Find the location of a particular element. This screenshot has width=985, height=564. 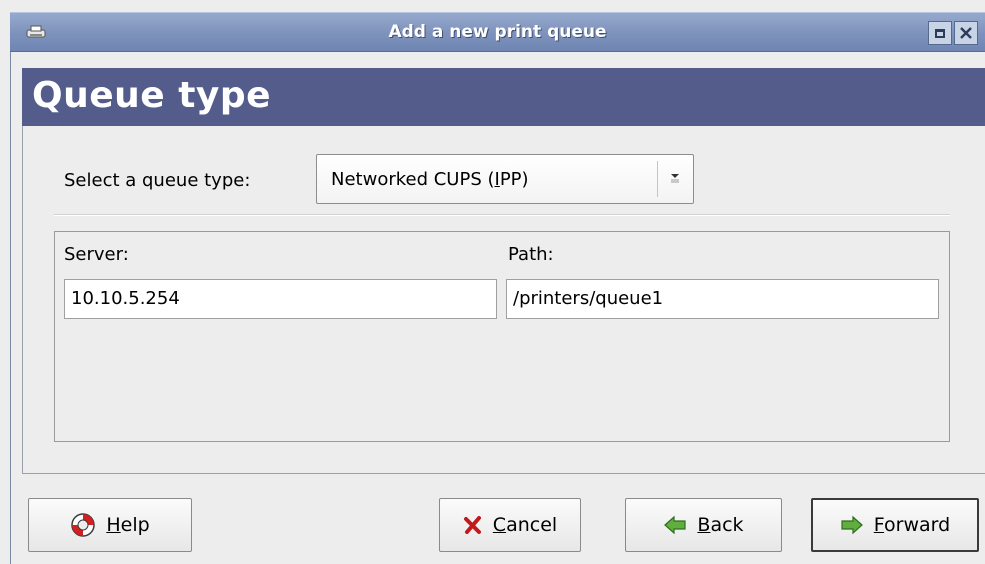

close-button is located at coordinates (966, 33).